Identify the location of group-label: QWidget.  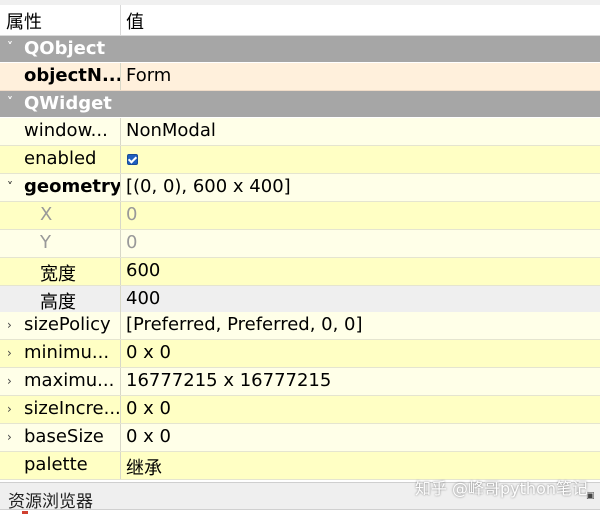
(68, 103).